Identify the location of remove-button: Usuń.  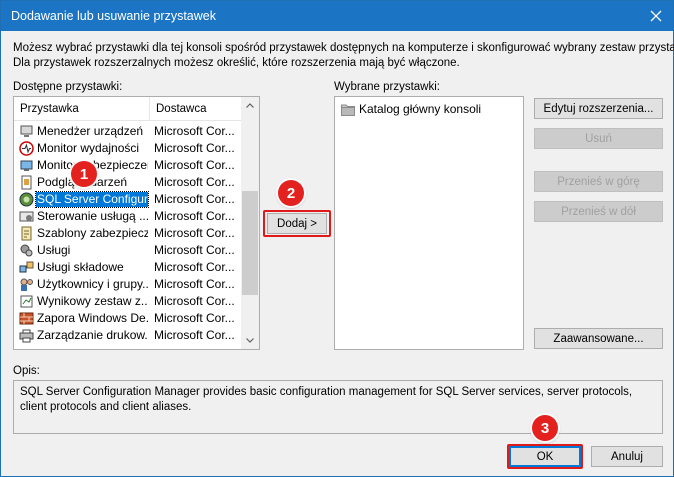
(598, 138).